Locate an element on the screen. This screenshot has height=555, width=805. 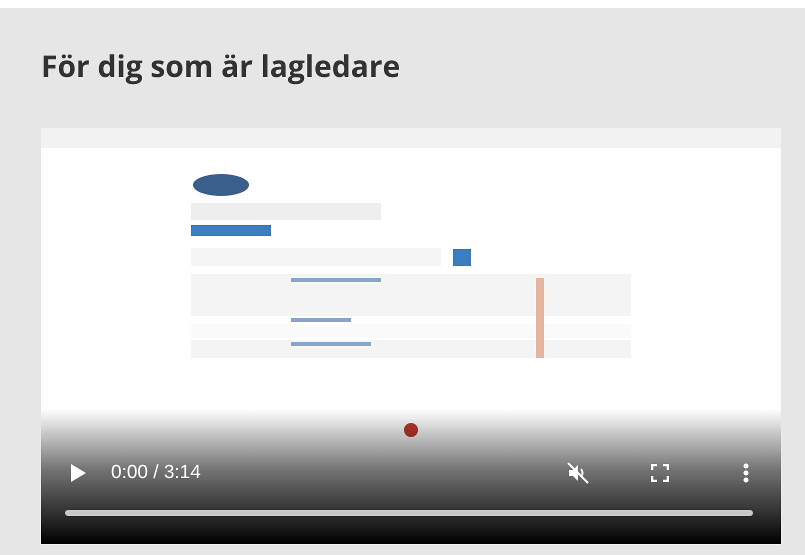
time-display: 0:00 / 3:14 is located at coordinates (156, 473).